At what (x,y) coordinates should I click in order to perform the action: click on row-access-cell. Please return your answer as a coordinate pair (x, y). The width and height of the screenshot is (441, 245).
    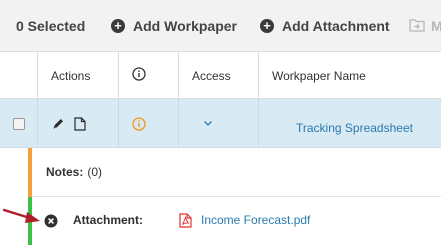
    Looking at the image, I should click on (218, 123).